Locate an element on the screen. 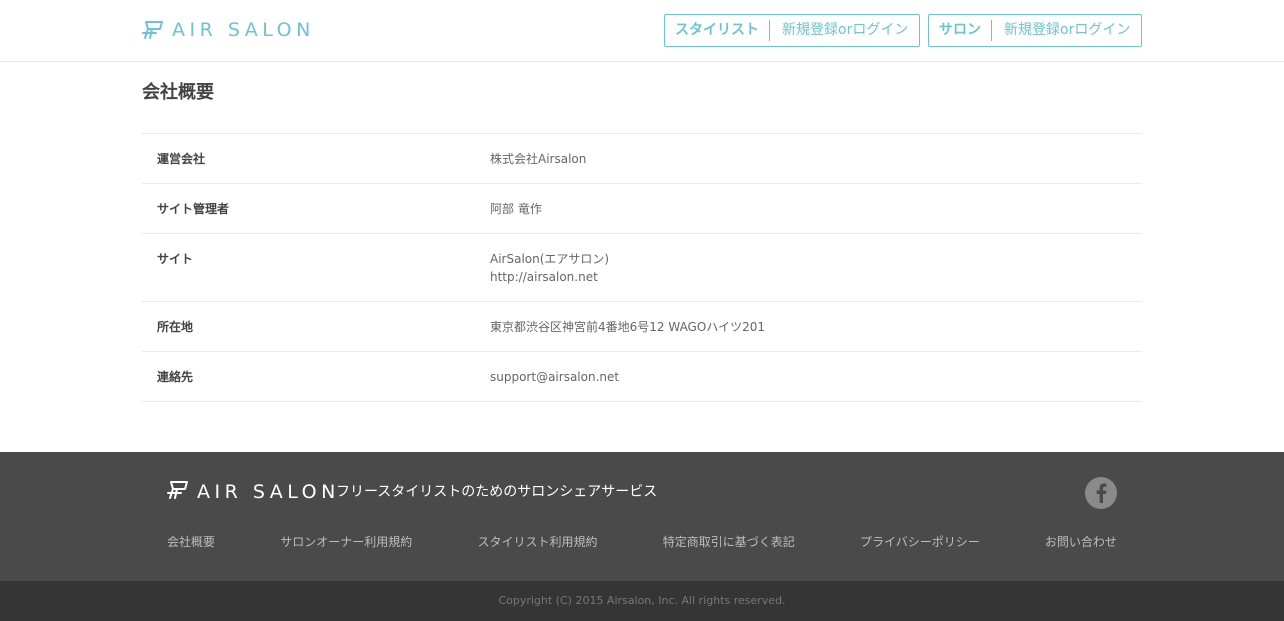 This screenshot has width=1284, height=621. salon-auth-button: サロン 新規登録orログイン is located at coordinates (1035, 30).